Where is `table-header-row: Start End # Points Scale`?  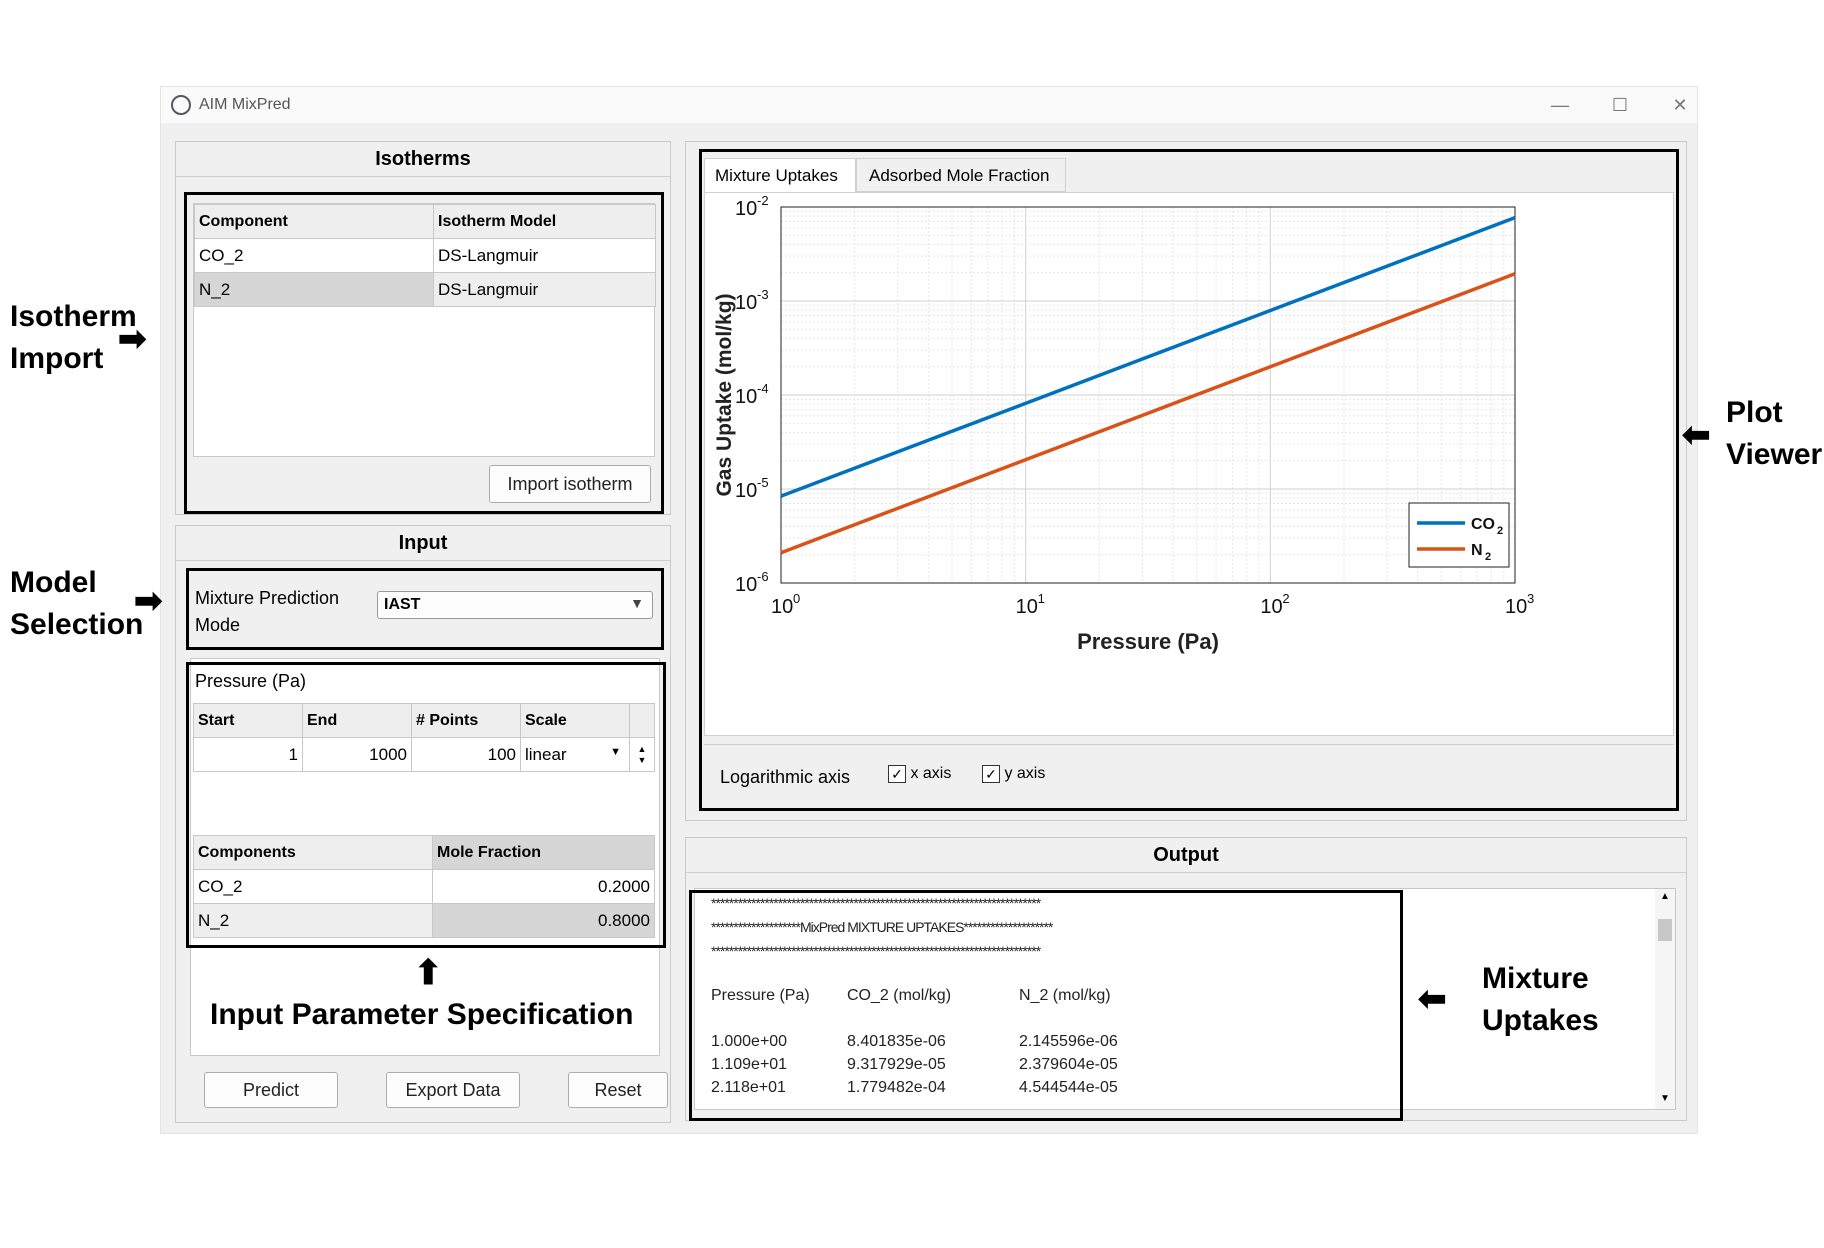 table-header-row: Start End # Points Scale is located at coordinates (424, 720).